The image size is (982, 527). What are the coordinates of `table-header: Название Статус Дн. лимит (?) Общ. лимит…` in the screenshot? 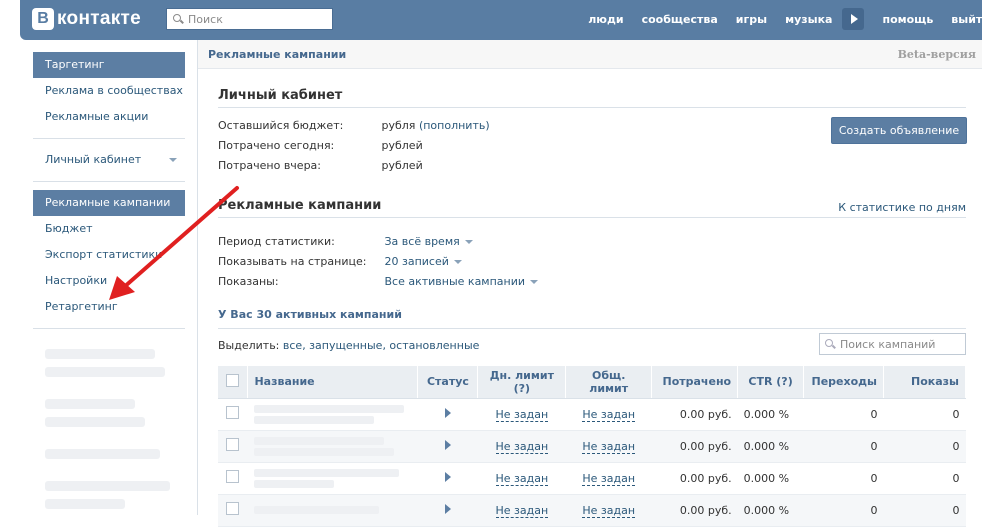 It's located at (592, 382).